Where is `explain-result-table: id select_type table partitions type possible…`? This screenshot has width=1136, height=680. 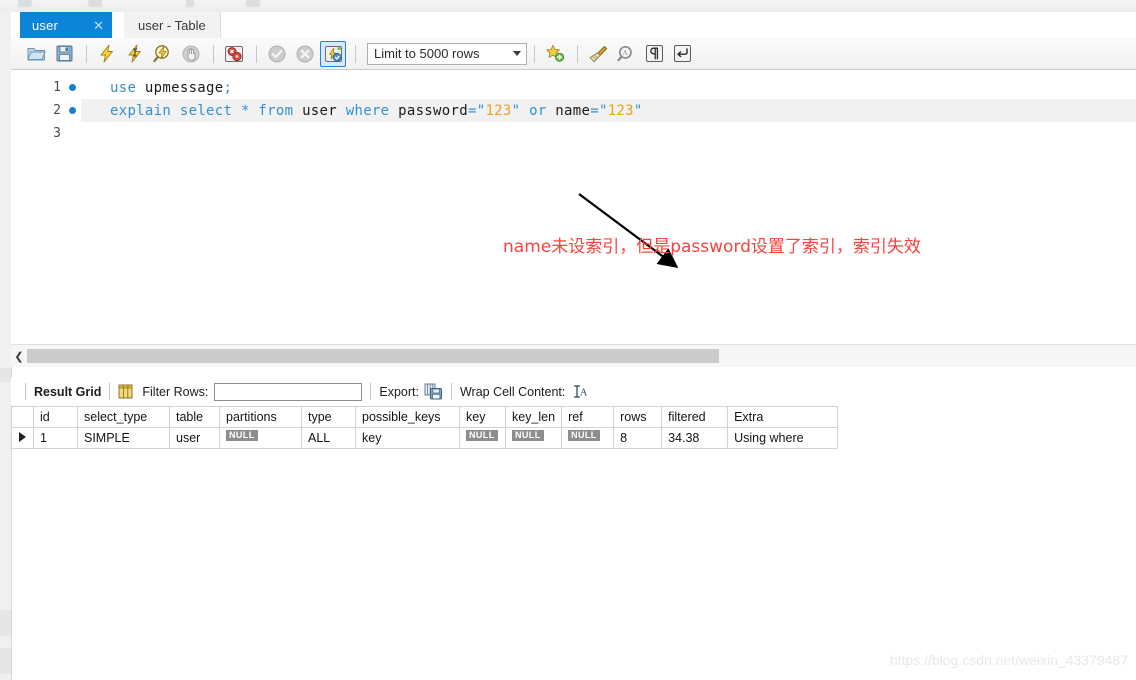
explain-result-table: id select_type table partitions type possible… is located at coordinates (425, 427).